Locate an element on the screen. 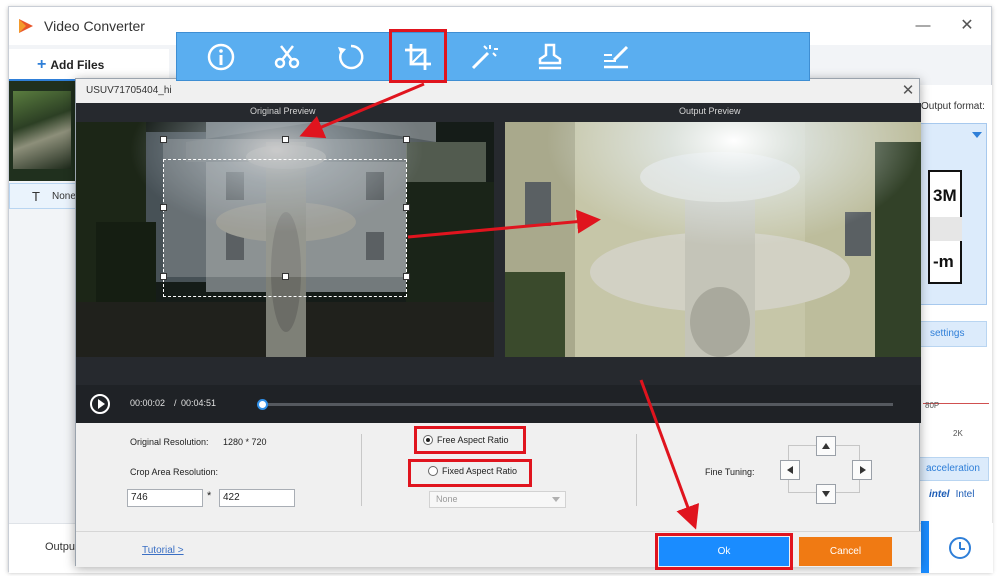  crop-height-input: 422 is located at coordinates (257, 498).